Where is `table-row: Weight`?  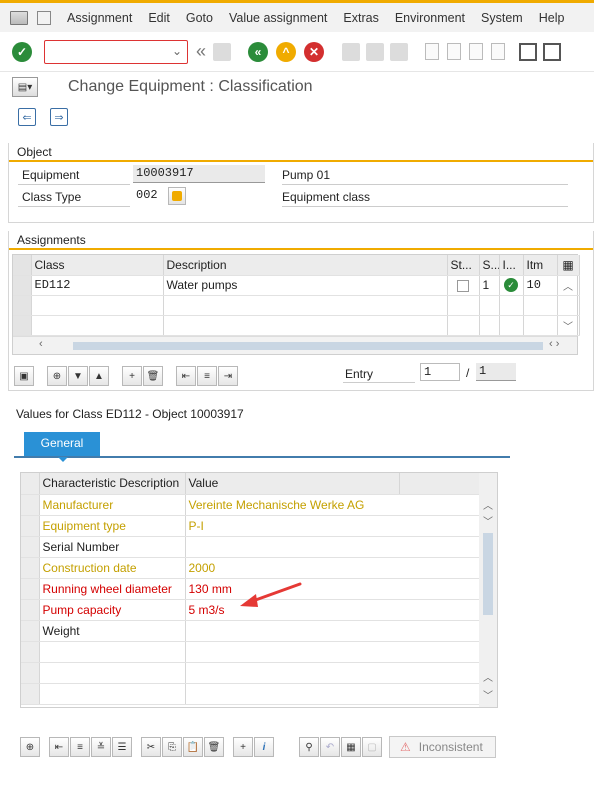
table-row: Weight is located at coordinates (251, 631).